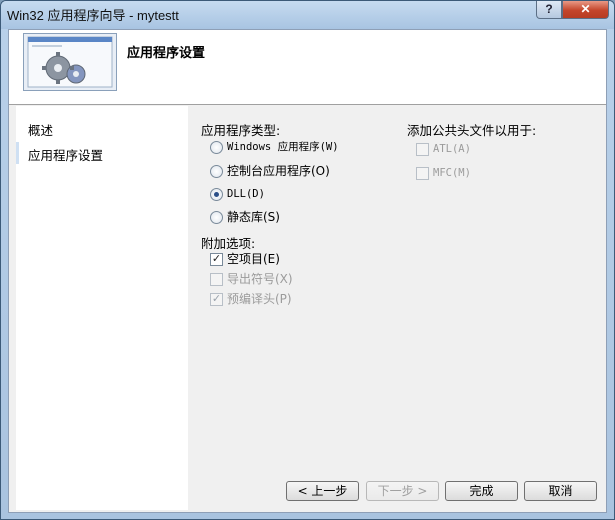  Describe the element at coordinates (310, 171) in the screenshot. I see `radio-console-app: 控制台应用程序(O)` at that location.